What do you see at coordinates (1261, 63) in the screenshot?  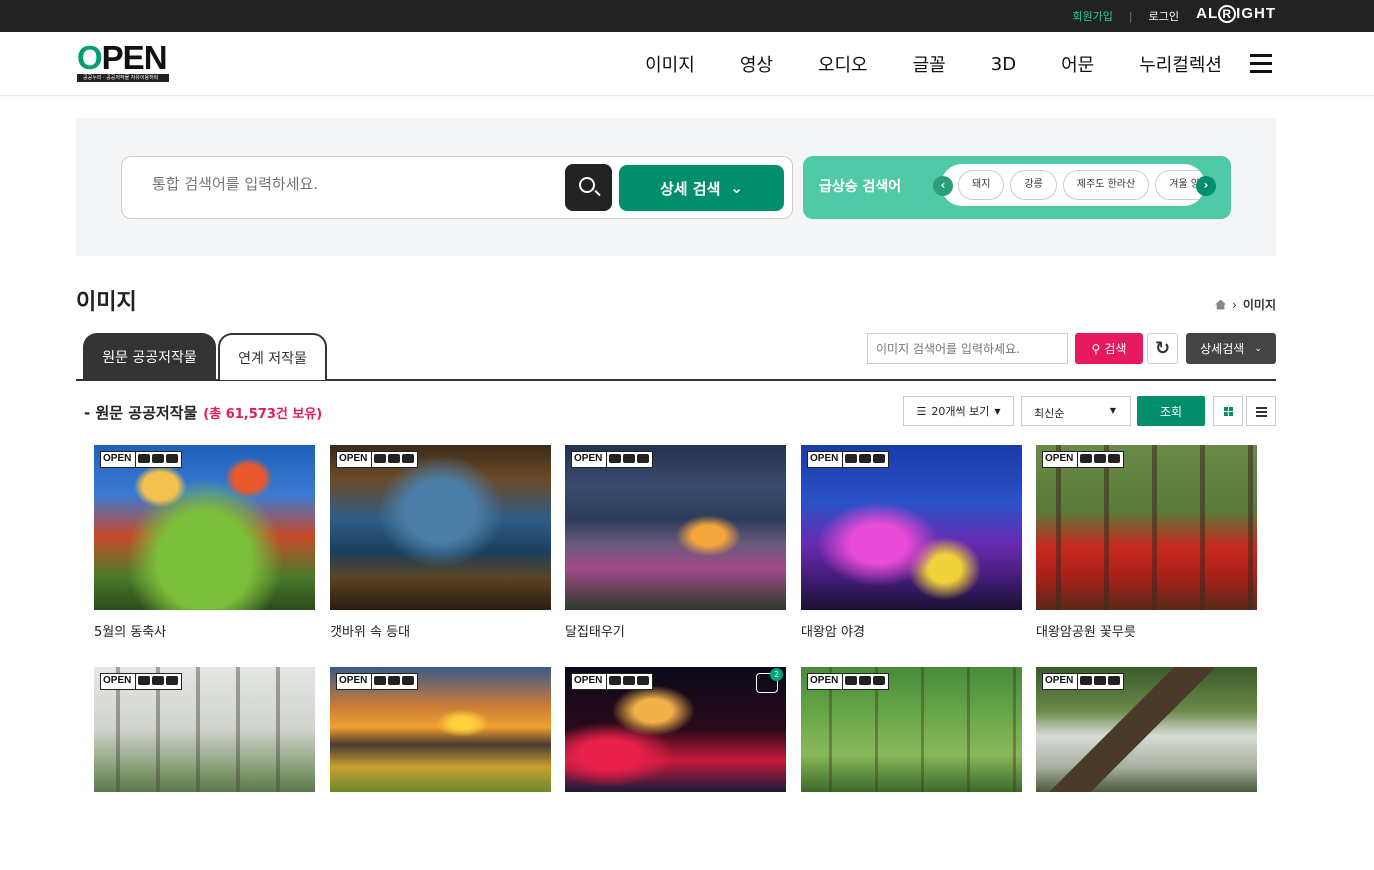 I see `menu-hamburger-icon` at bounding box center [1261, 63].